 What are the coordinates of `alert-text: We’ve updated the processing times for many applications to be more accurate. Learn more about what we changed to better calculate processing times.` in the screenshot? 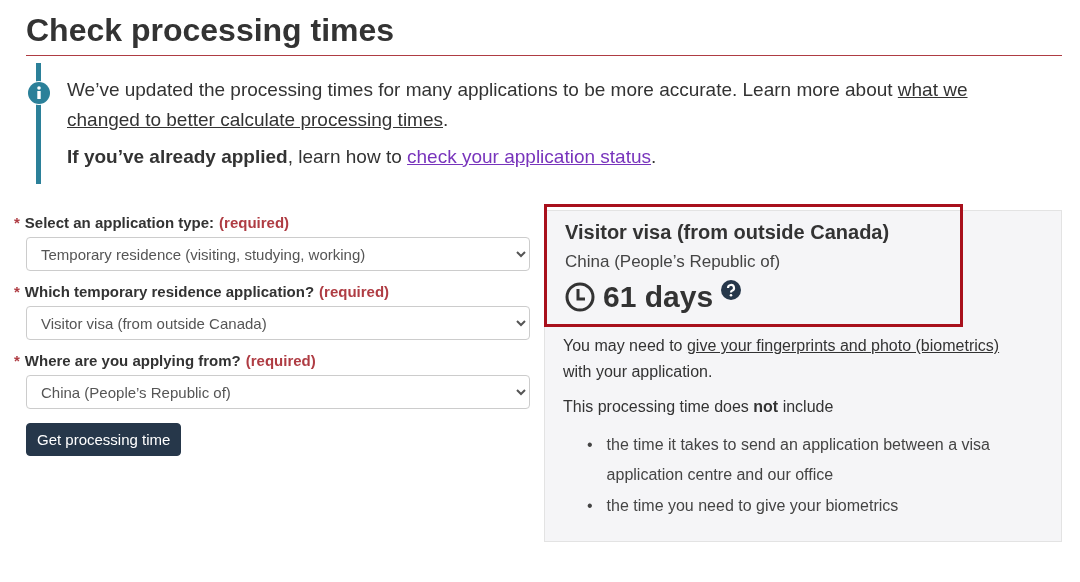 It's located at (518, 105).